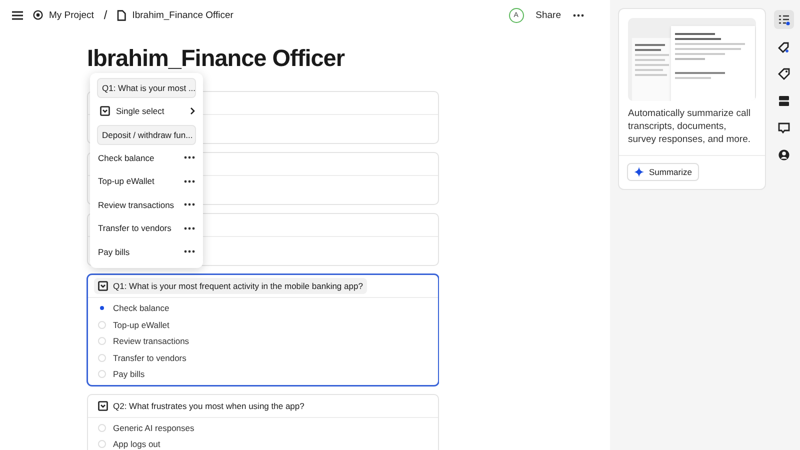 This screenshot has height=450, width=800. Describe the element at coordinates (690, 127) in the screenshot. I see `summary-description: Automatically summarize call transcripts, documents, survey responses, and more.` at that location.